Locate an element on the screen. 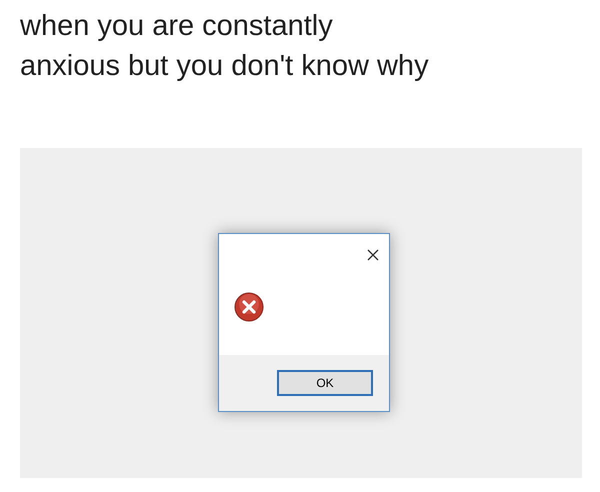  close-icon is located at coordinates (373, 255).